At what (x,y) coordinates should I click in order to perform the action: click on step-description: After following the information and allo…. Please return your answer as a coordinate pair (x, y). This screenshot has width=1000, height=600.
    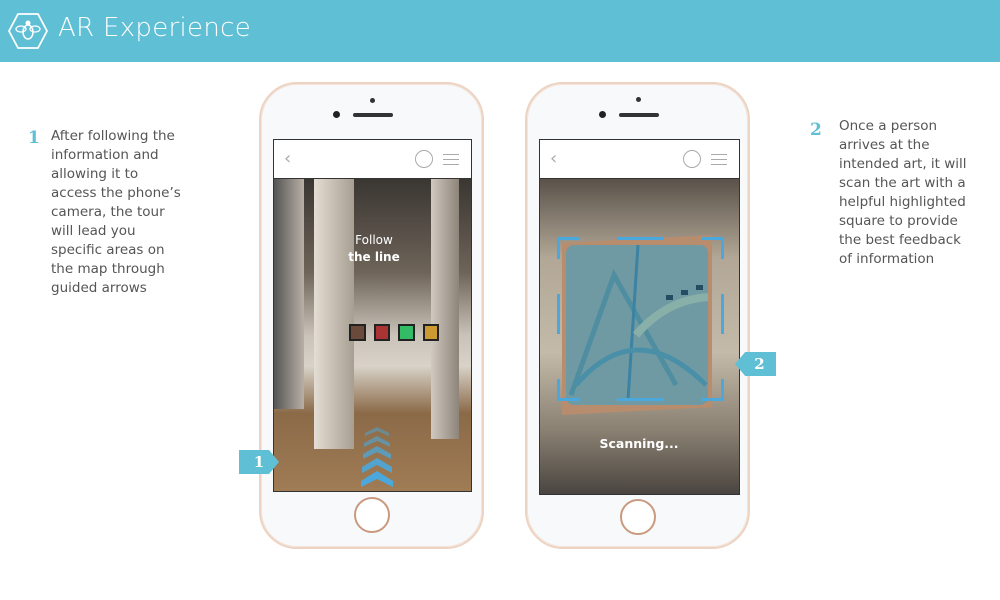
    Looking at the image, I should click on (116, 212).